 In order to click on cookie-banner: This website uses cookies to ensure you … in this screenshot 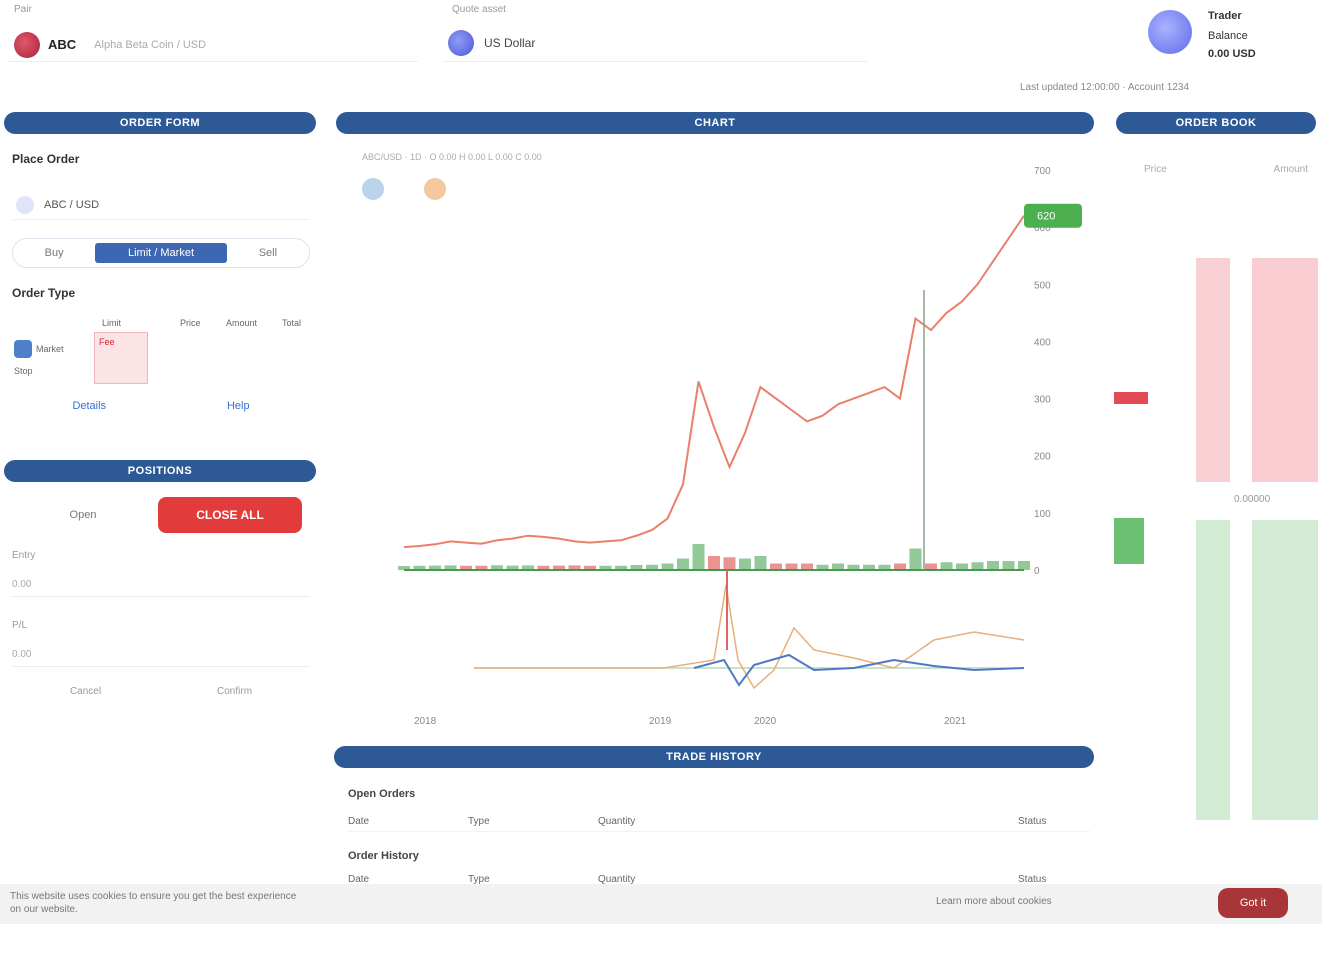, I will do `click(661, 904)`.